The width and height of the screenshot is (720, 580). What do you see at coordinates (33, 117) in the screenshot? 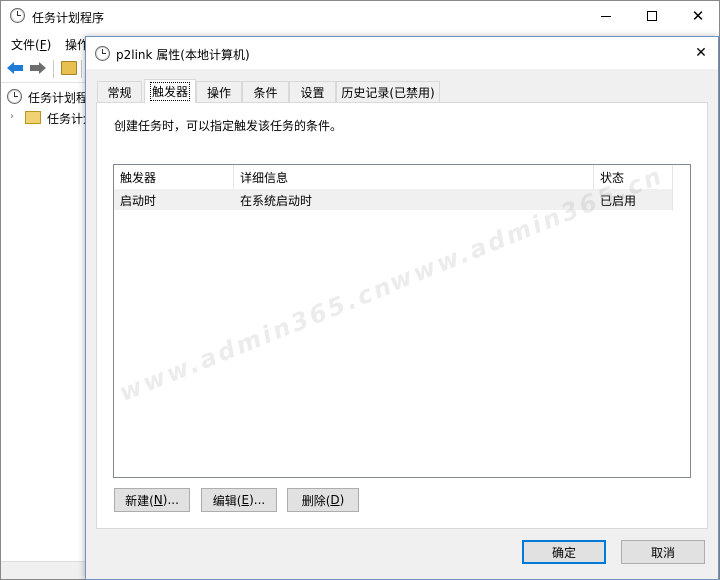
I see `folder-clock-icon` at bounding box center [33, 117].